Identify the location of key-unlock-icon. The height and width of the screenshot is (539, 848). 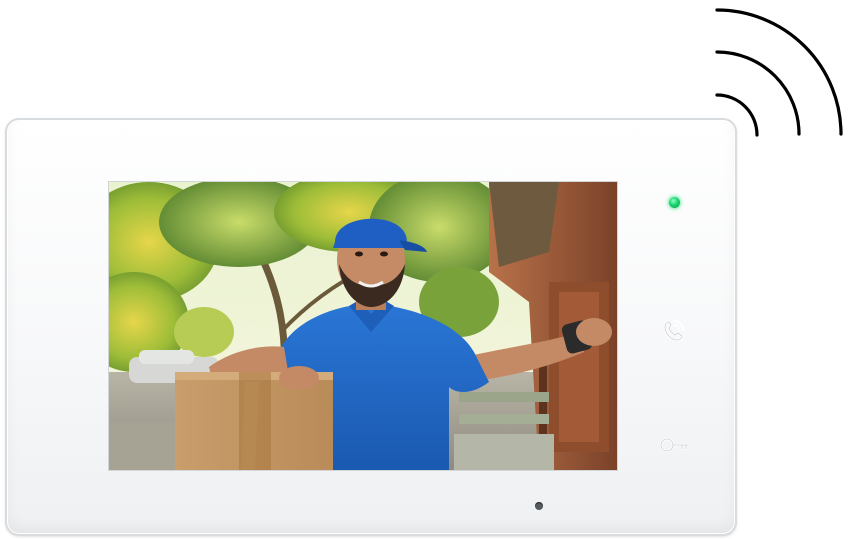
(674, 445).